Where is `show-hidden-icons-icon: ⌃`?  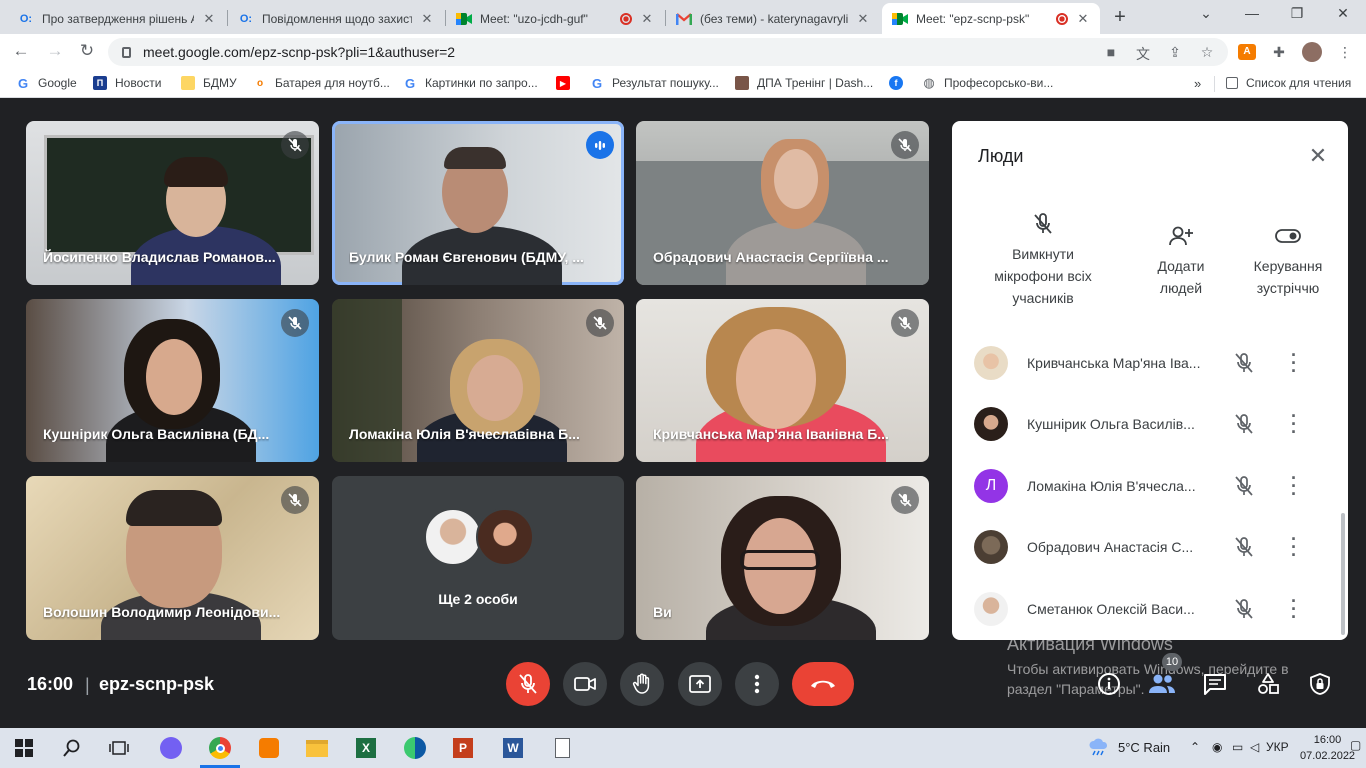
show-hidden-icons-icon: ⌃ is located at coordinates (1195, 747).